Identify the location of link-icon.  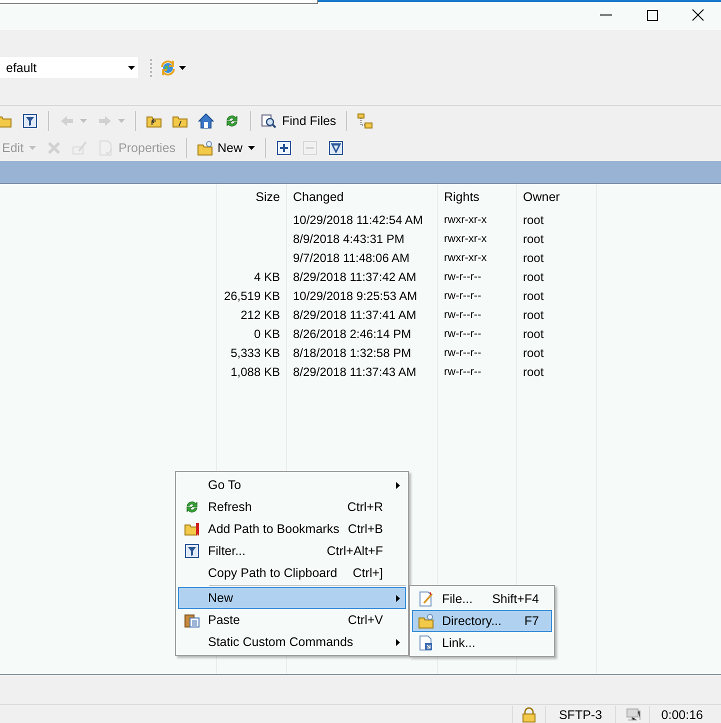
(426, 643).